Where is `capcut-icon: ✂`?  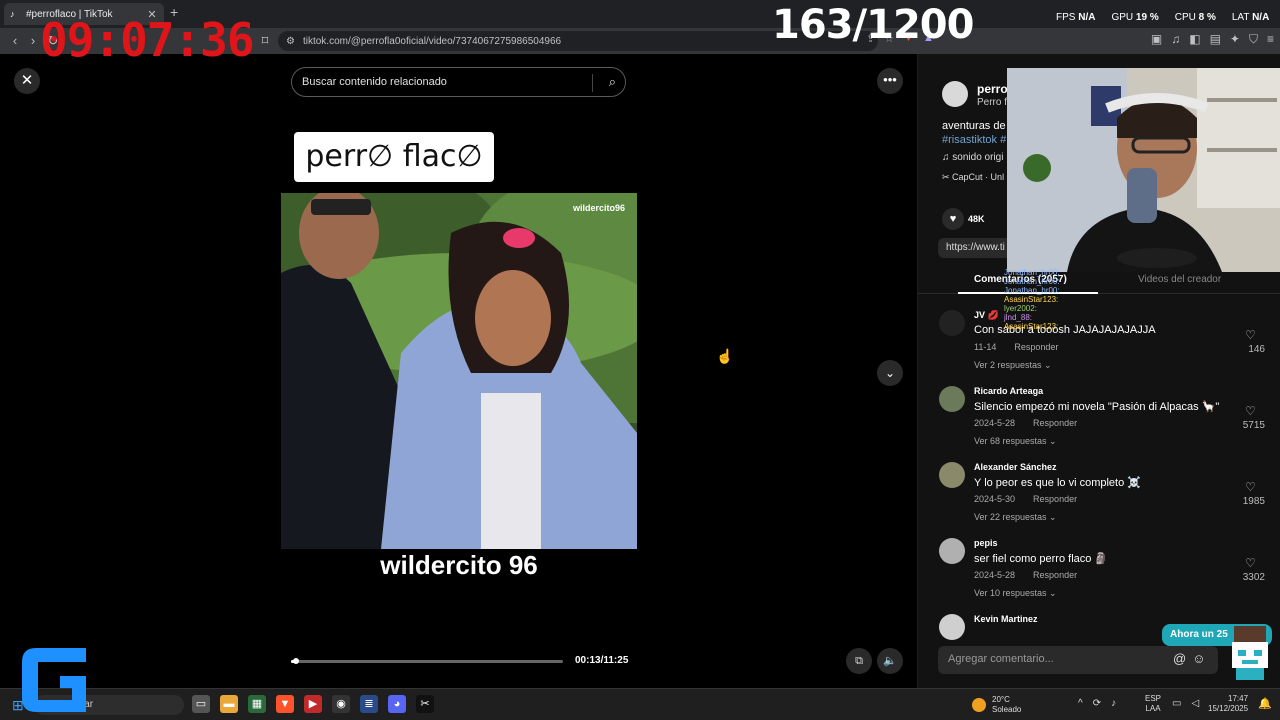
capcut-icon: ✂ is located at coordinates (425, 704).